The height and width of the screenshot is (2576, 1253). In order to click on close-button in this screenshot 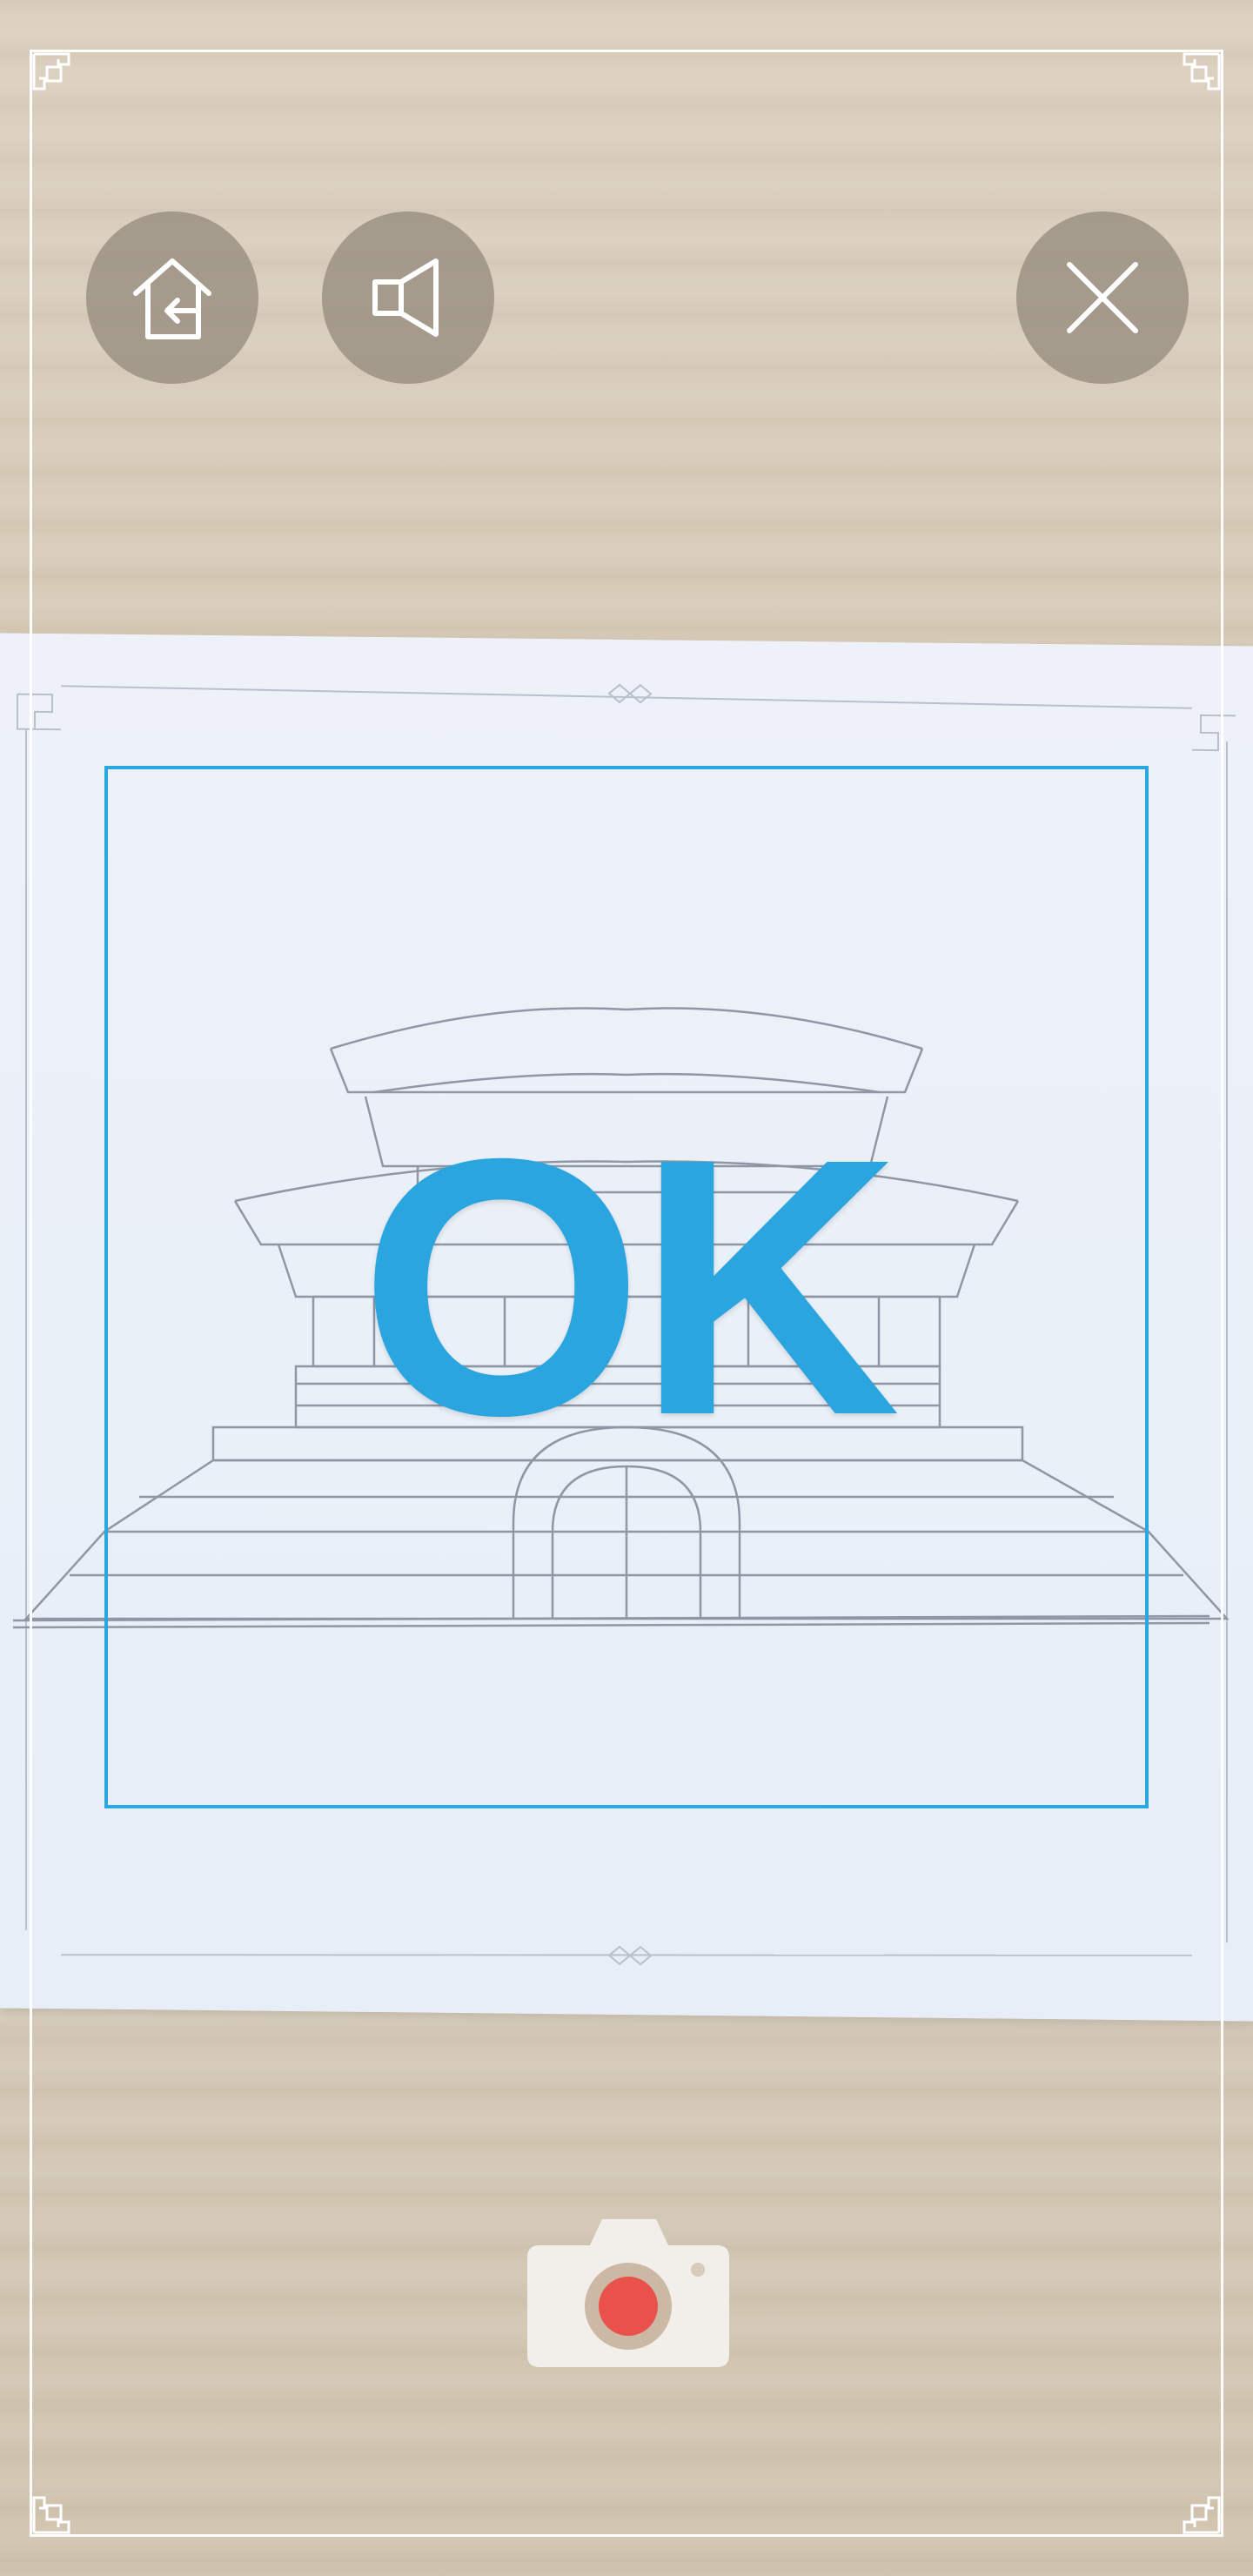, I will do `click(1102, 298)`.